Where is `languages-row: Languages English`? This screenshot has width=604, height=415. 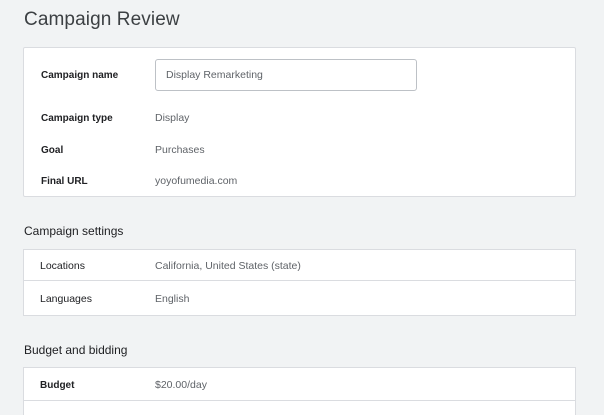 languages-row: Languages English is located at coordinates (299, 298).